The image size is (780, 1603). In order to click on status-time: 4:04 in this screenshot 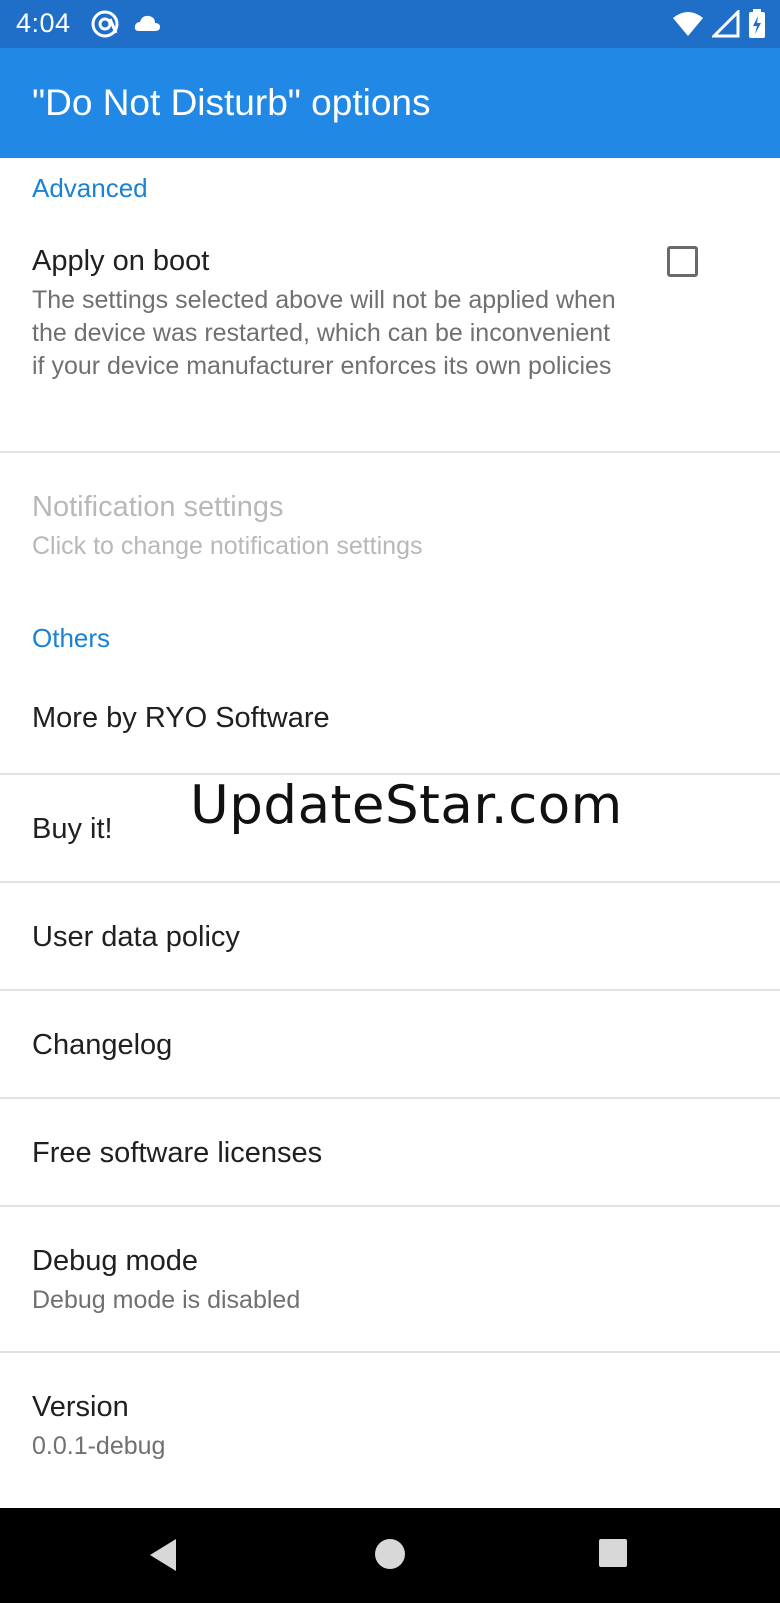, I will do `click(43, 23)`.